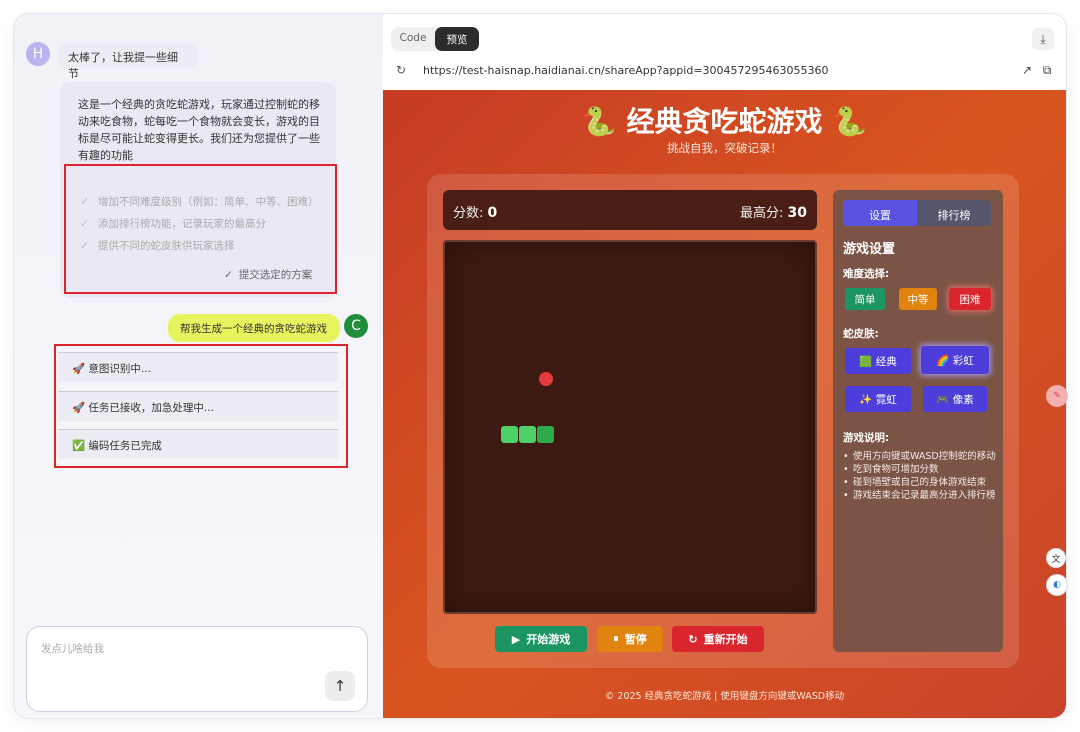 The height and width of the screenshot is (732, 1080). I want to click on option-difficulty: ✓ 增加不同难度级别（例如：简单、中等、困难）, so click(199, 201).